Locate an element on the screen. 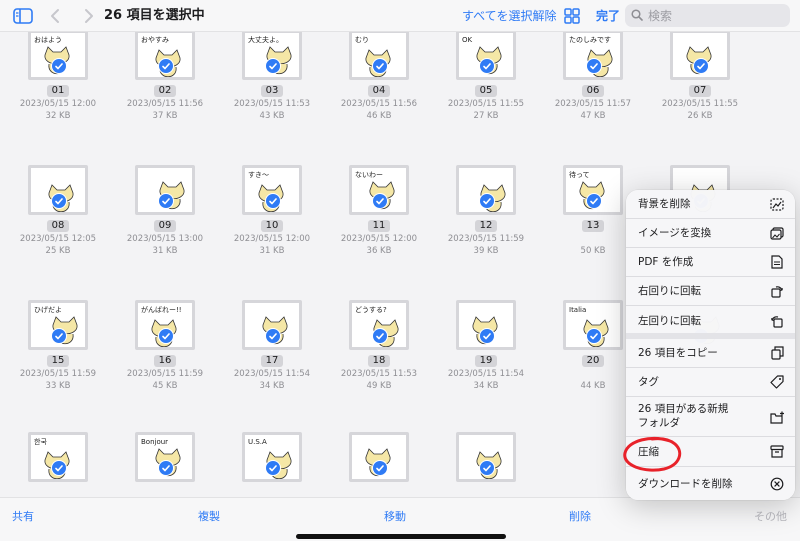  file-thumbnail: ないわー is located at coordinates (379, 190).